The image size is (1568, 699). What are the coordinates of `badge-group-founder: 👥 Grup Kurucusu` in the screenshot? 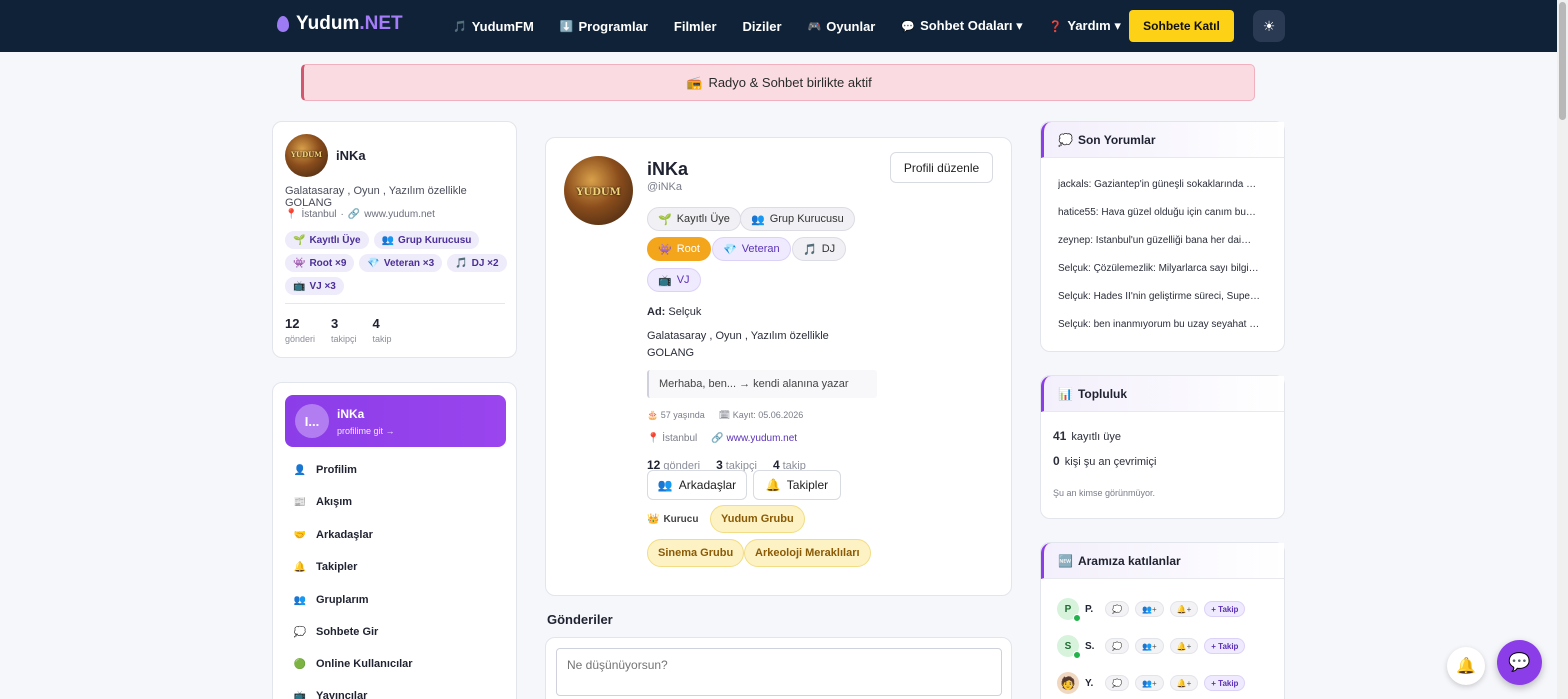 It's located at (797, 219).